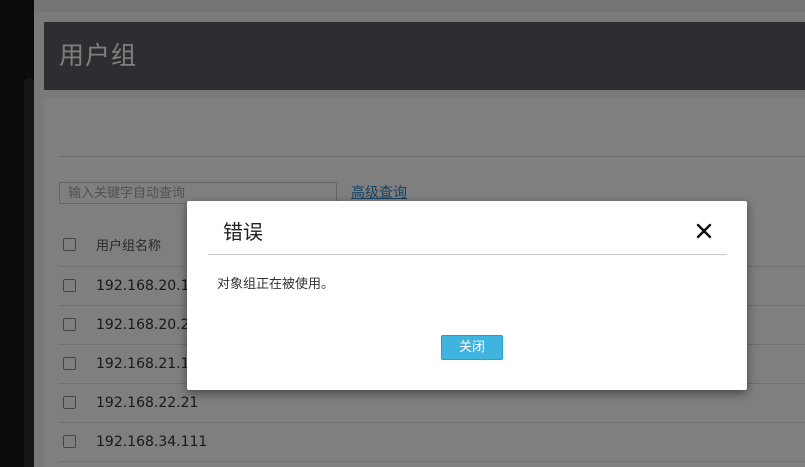  Describe the element at coordinates (467, 254) in the screenshot. I see `dialog-divider` at that location.